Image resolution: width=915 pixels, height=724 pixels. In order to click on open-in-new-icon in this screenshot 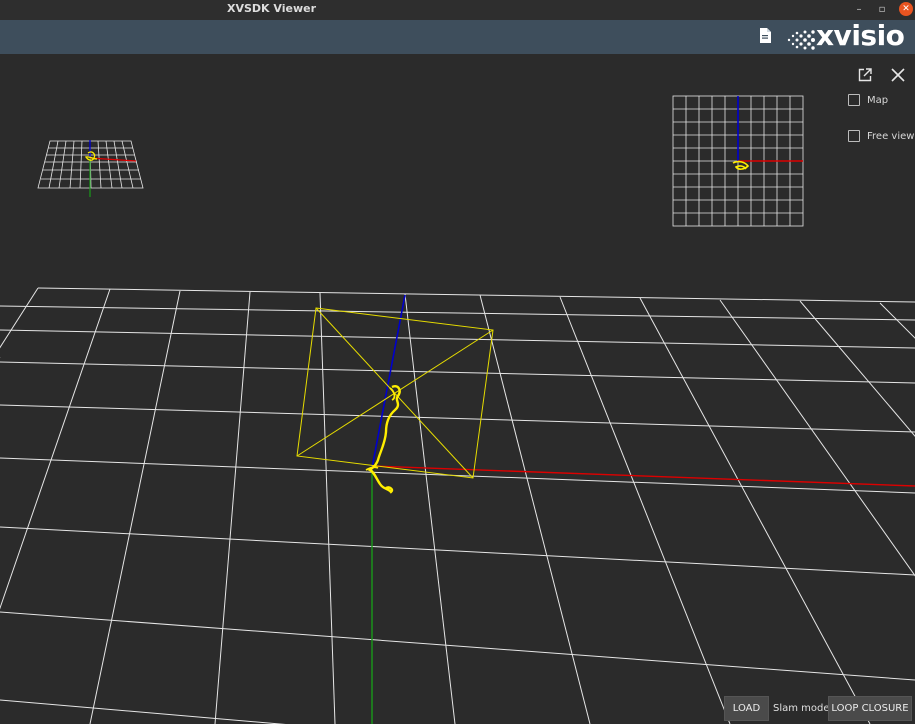, I will do `click(865, 76)`.